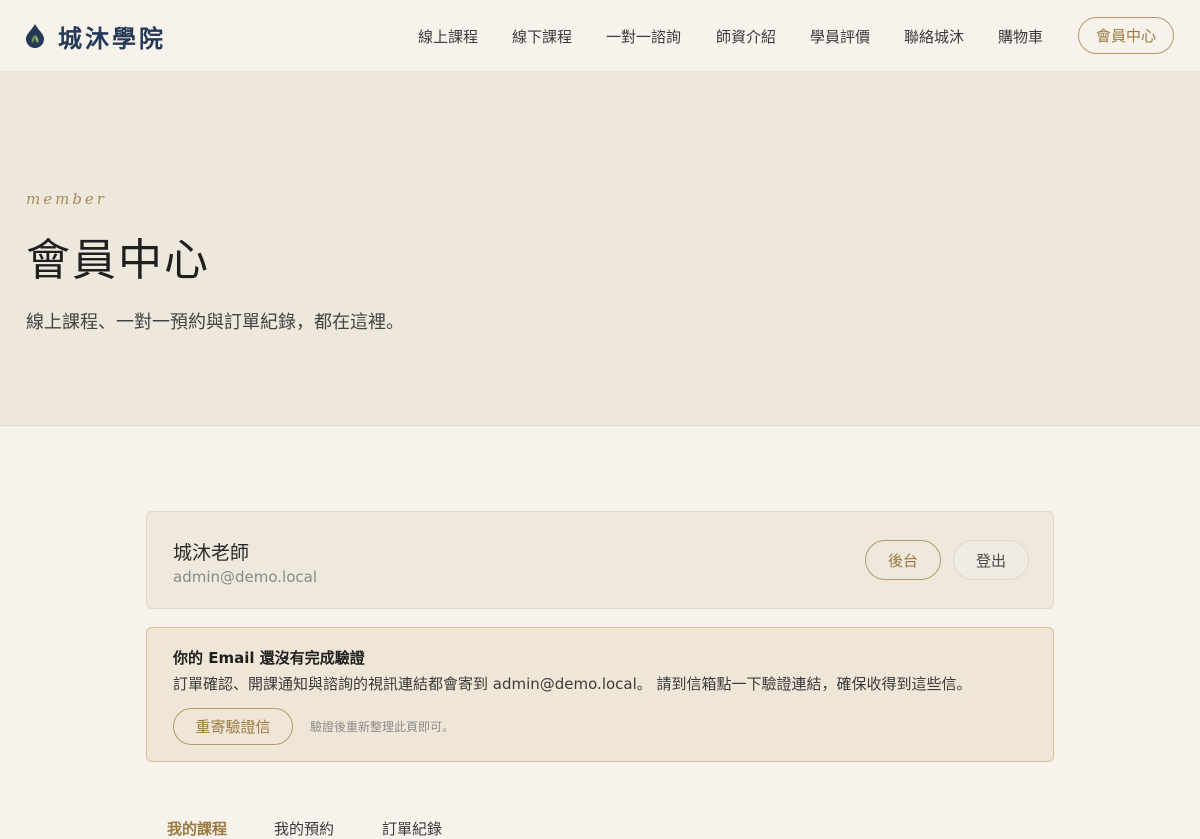 The width and height of the screenshot is (1200, 839). Describe the element at coordinates (542, 36) in the screenshot. I see `nav-offline-courses: 線下課程` at that location.